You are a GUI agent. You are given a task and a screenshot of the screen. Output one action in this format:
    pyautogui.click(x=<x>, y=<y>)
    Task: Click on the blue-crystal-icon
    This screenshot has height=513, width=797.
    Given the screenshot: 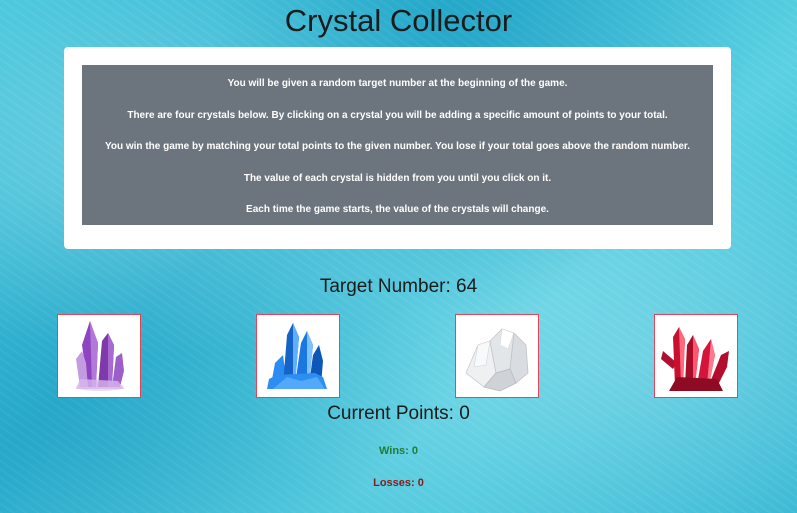 What is the action you would take?
    pyautogui.click(x=297, y=356)
    